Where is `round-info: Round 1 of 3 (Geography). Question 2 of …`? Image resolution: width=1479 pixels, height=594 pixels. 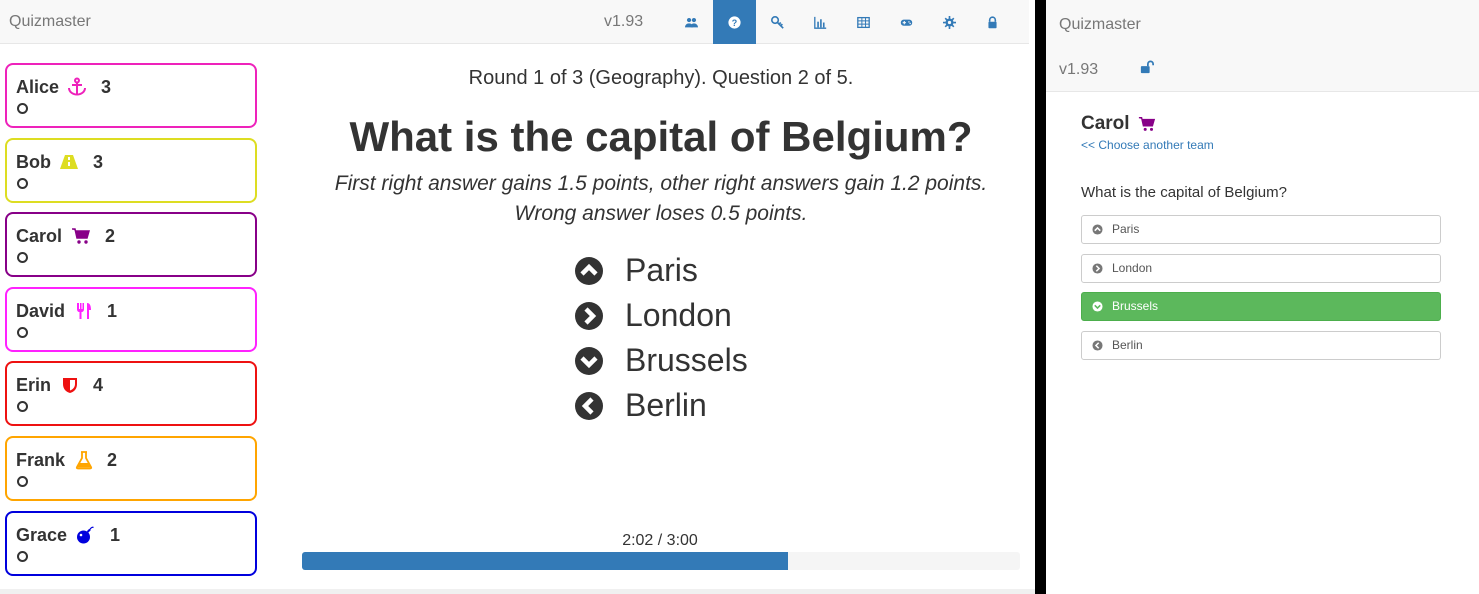
round-info: Round 1 of 3 (Geography). Question 2 of … is located at coordinates (661, 78).